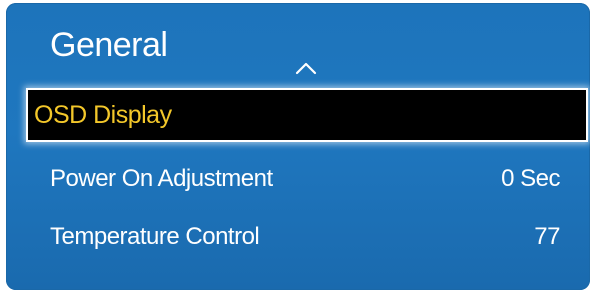 The image size is (596, 295). What do you see at coordinates (103, 114) in the screenshot?
I see `menu-item-label: OSD Display` at bounding box center [103, 114].